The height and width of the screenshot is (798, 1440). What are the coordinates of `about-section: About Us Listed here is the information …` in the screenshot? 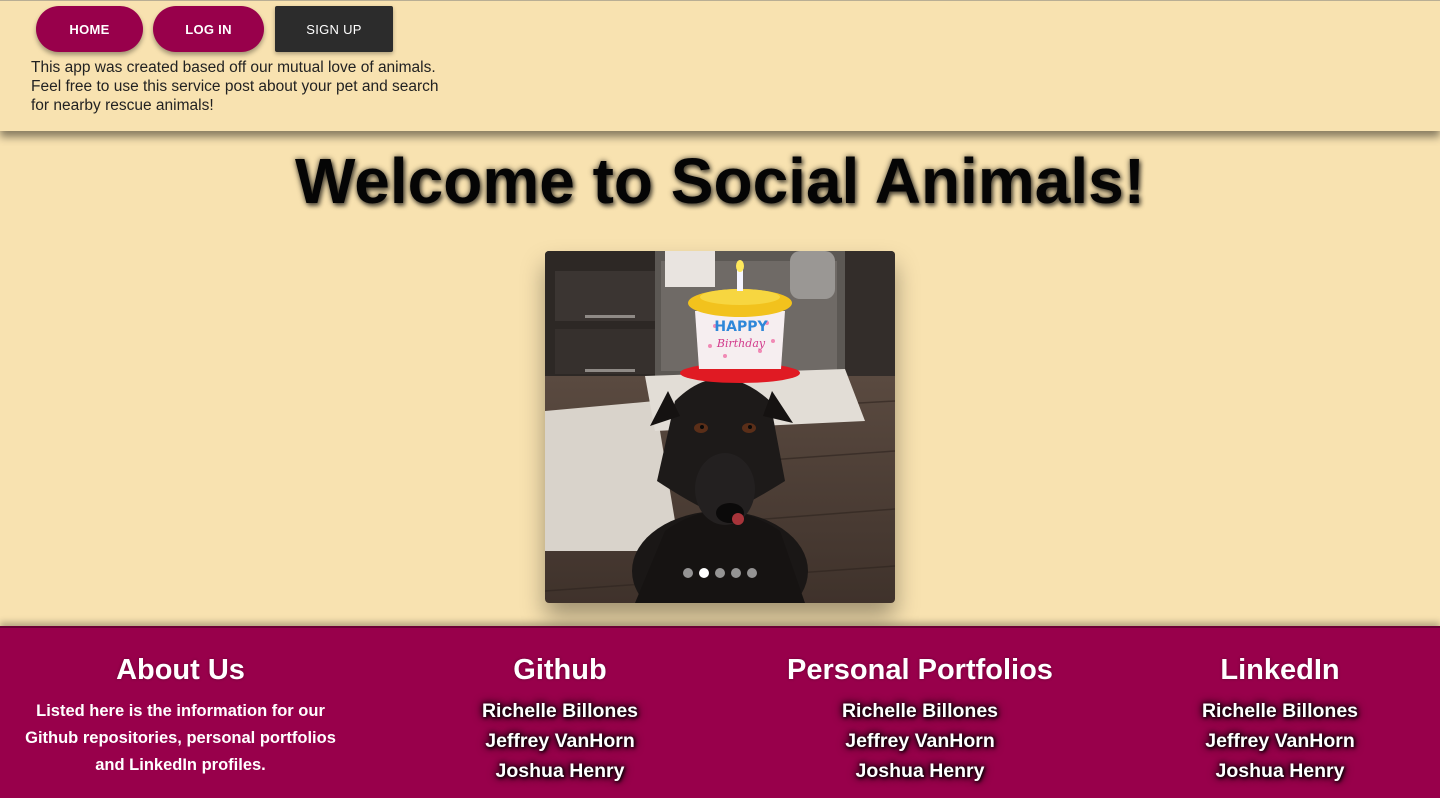 It's located at (180, 714).